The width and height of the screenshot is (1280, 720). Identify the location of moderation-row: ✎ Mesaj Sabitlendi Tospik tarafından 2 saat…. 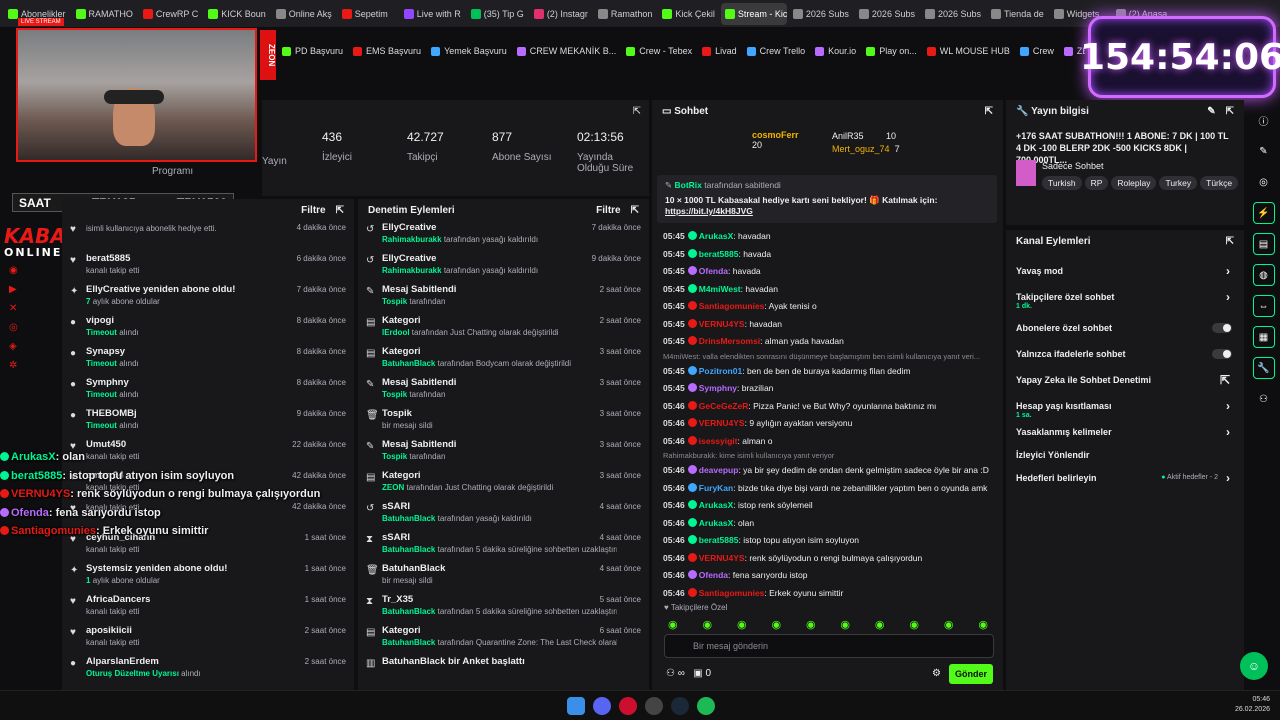
(503, 298).